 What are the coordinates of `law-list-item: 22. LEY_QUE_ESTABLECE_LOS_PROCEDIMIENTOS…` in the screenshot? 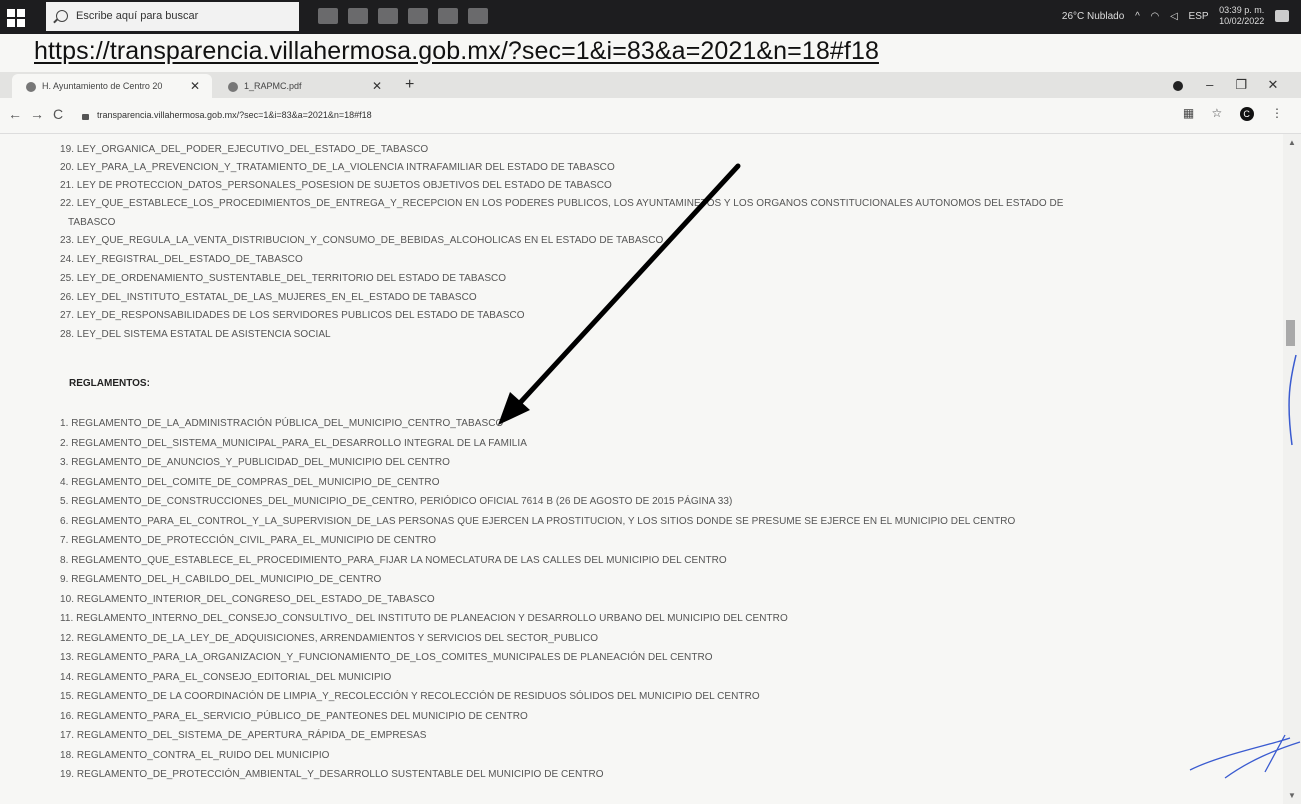 It's located at (562, 203).